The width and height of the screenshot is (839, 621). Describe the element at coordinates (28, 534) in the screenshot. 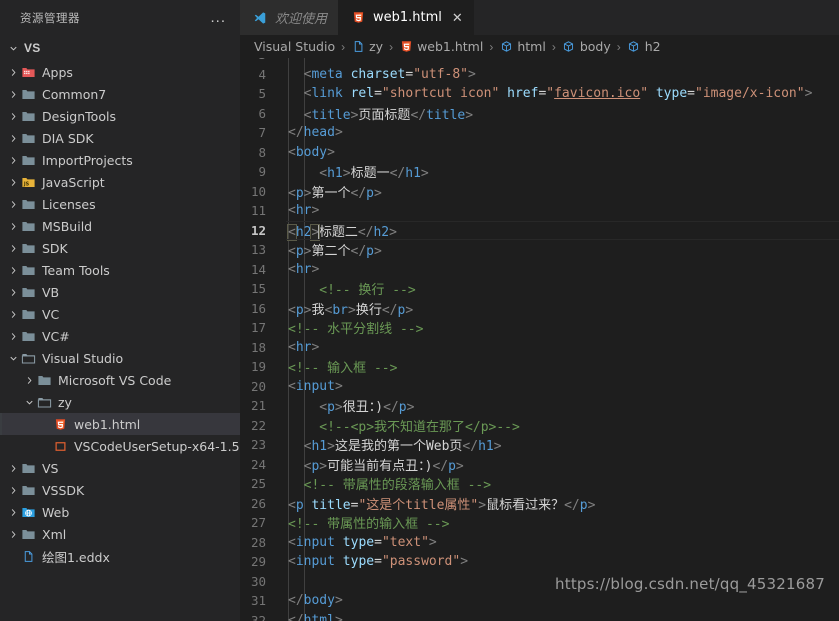

I see `folder-icon` at that location.